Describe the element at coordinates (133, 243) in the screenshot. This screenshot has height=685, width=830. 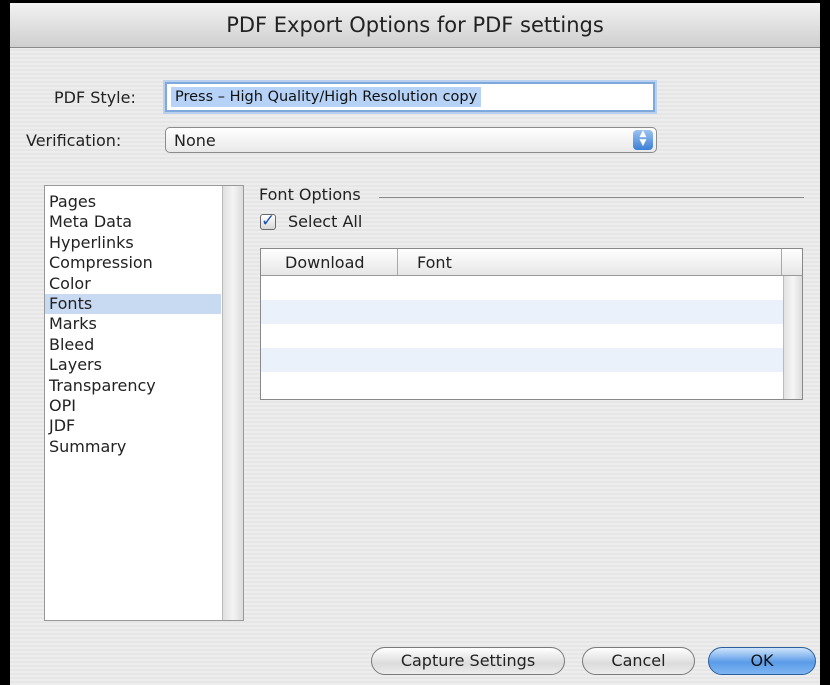
I see `sidebar-item-hyperlinks: Hyperlinks` at that location.